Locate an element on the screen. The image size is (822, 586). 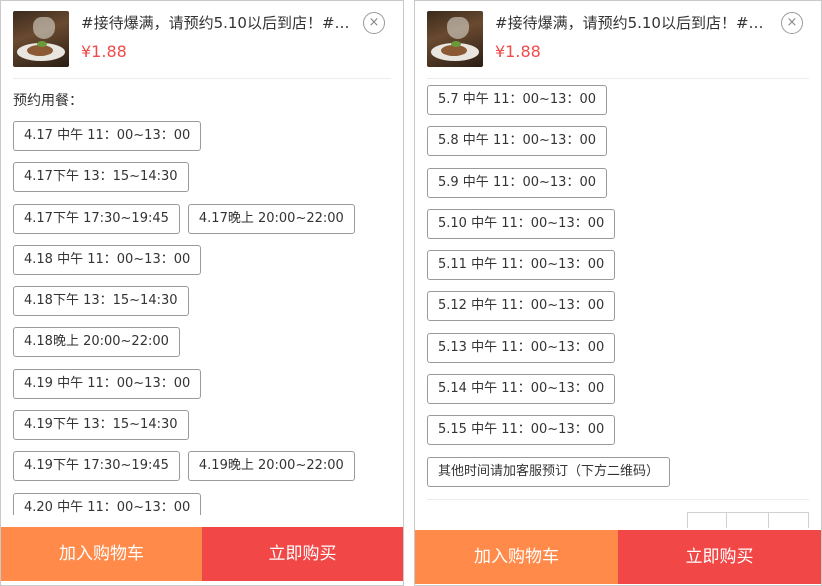
option-row: 4.19 中午 11：00~13：00 is located at coordinates (204, 383).